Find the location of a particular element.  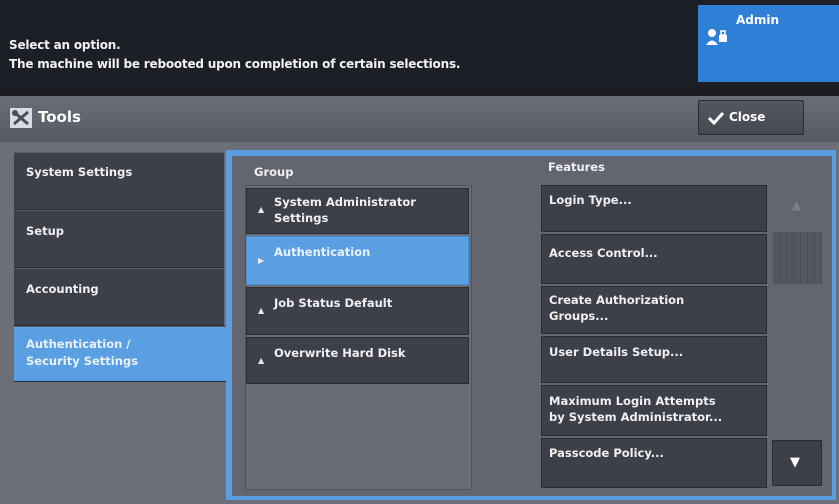

admin-user-icon is located at coordinates (716, 37).